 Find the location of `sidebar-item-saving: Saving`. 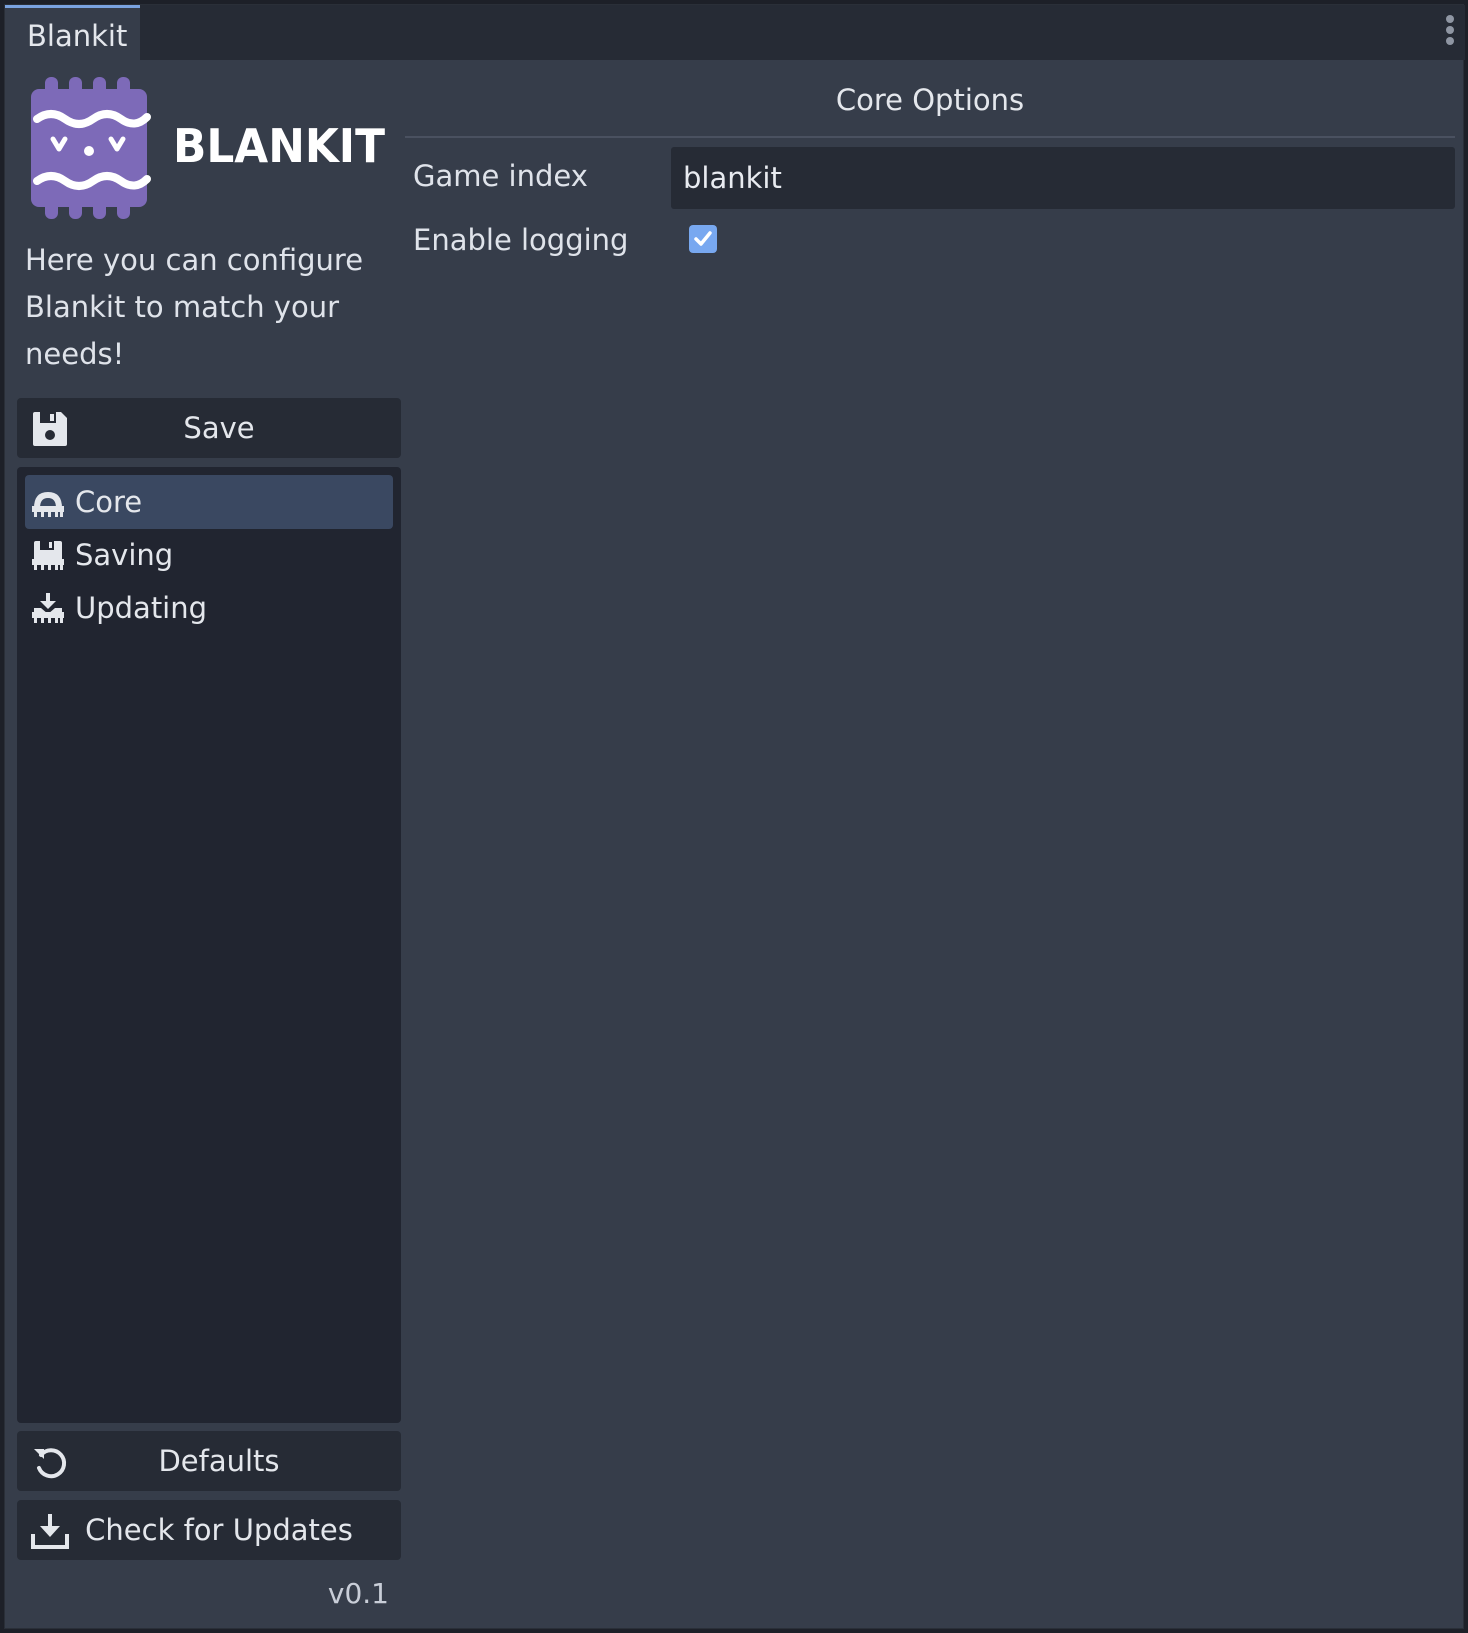

sidebar-item-saving: Saving is located at coordinates (209, 555).